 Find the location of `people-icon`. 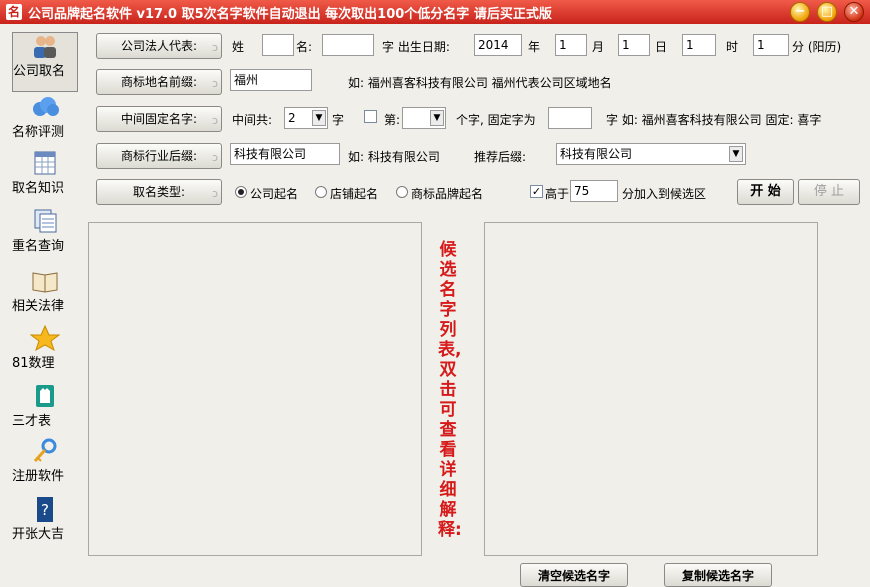

people-icon is located at coordinates (45, 47).